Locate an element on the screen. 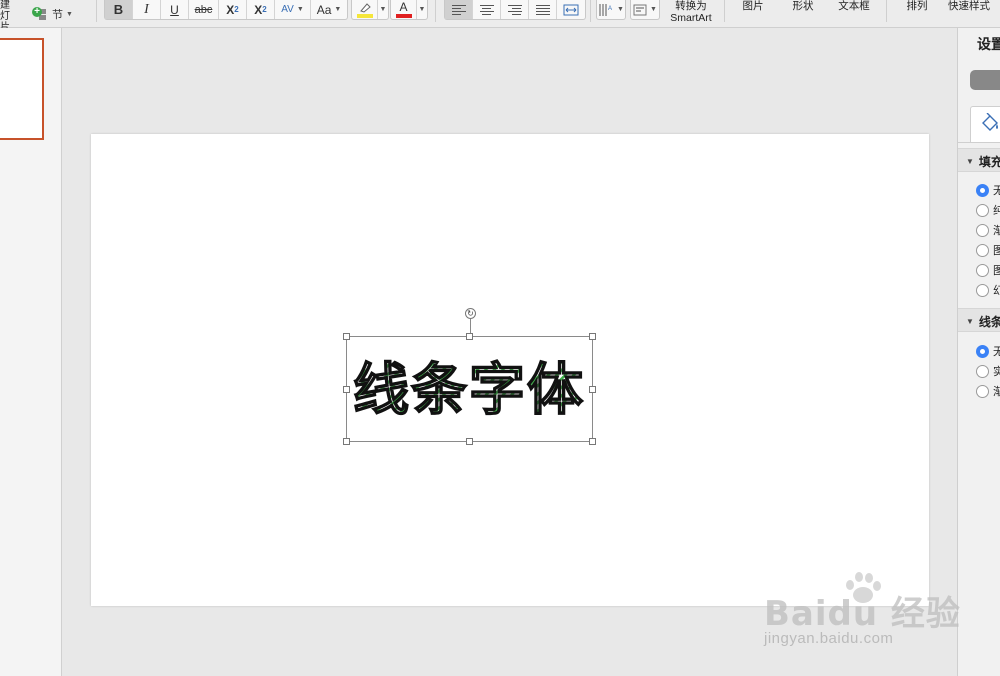  resize-handle-right is located at coordinates (592, 389).